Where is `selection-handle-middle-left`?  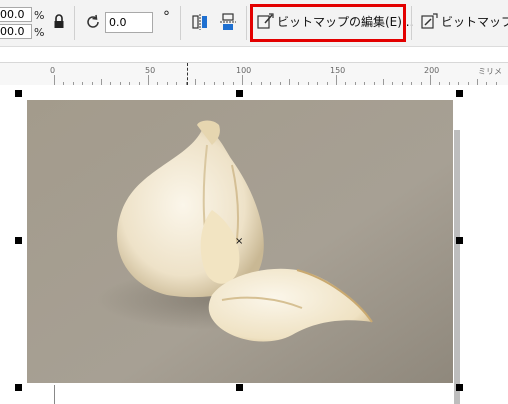
selection-handle-middle-left is located at coordinates (18, 240).